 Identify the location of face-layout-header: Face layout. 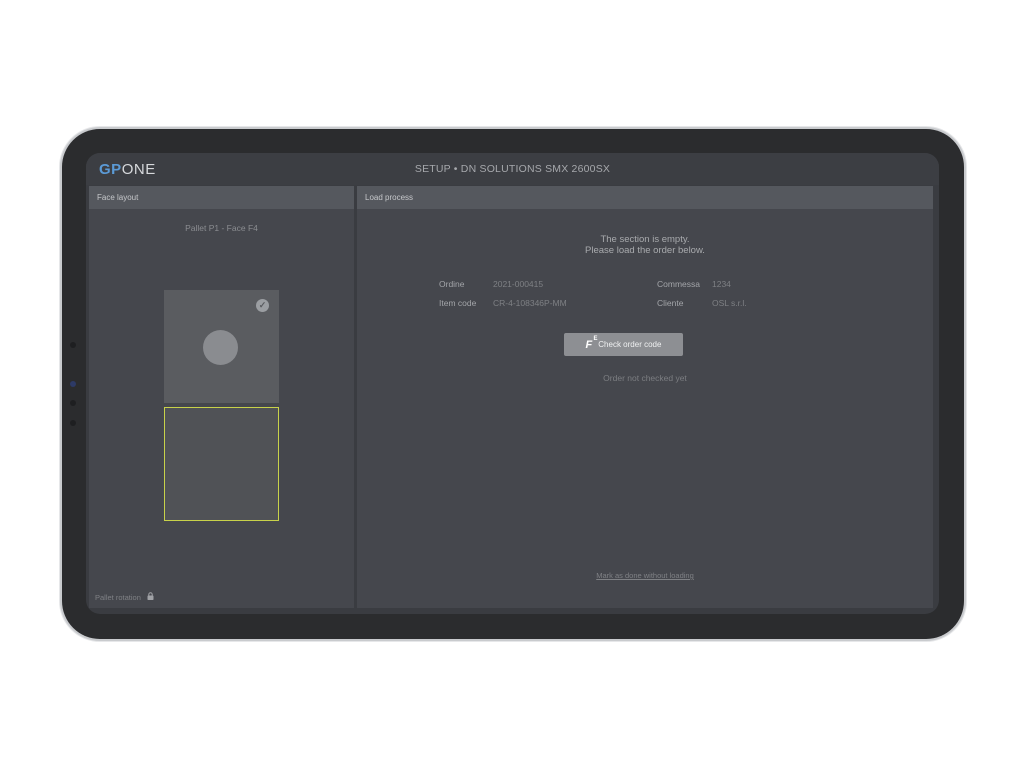
(221, 197).